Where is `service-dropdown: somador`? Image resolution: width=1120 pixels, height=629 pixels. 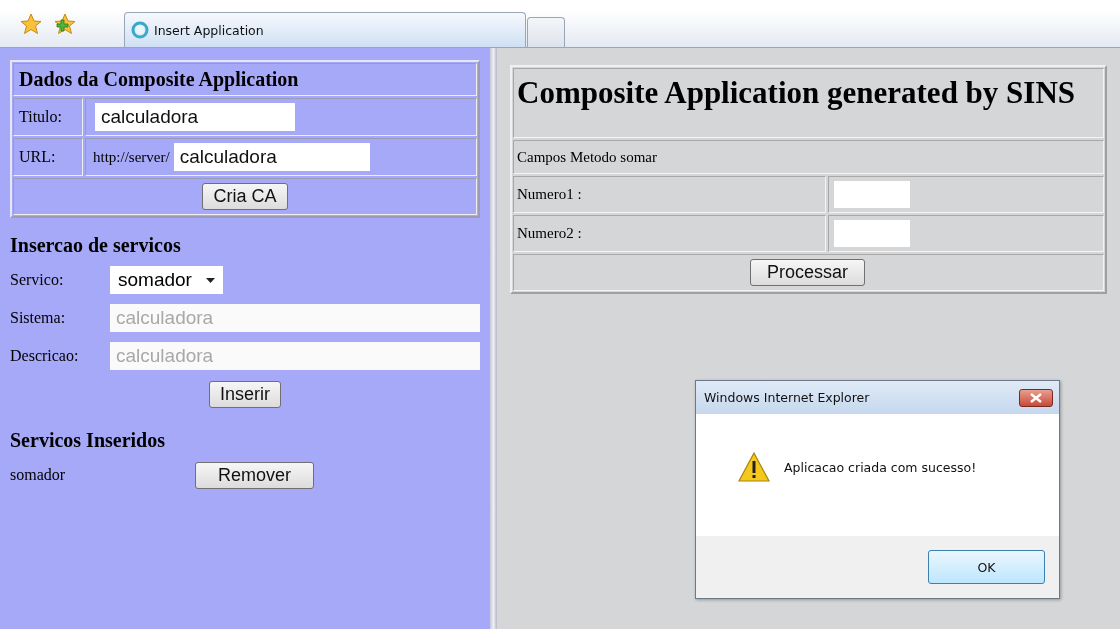
service-dropdown: somador is located at coordinates (166, 280).